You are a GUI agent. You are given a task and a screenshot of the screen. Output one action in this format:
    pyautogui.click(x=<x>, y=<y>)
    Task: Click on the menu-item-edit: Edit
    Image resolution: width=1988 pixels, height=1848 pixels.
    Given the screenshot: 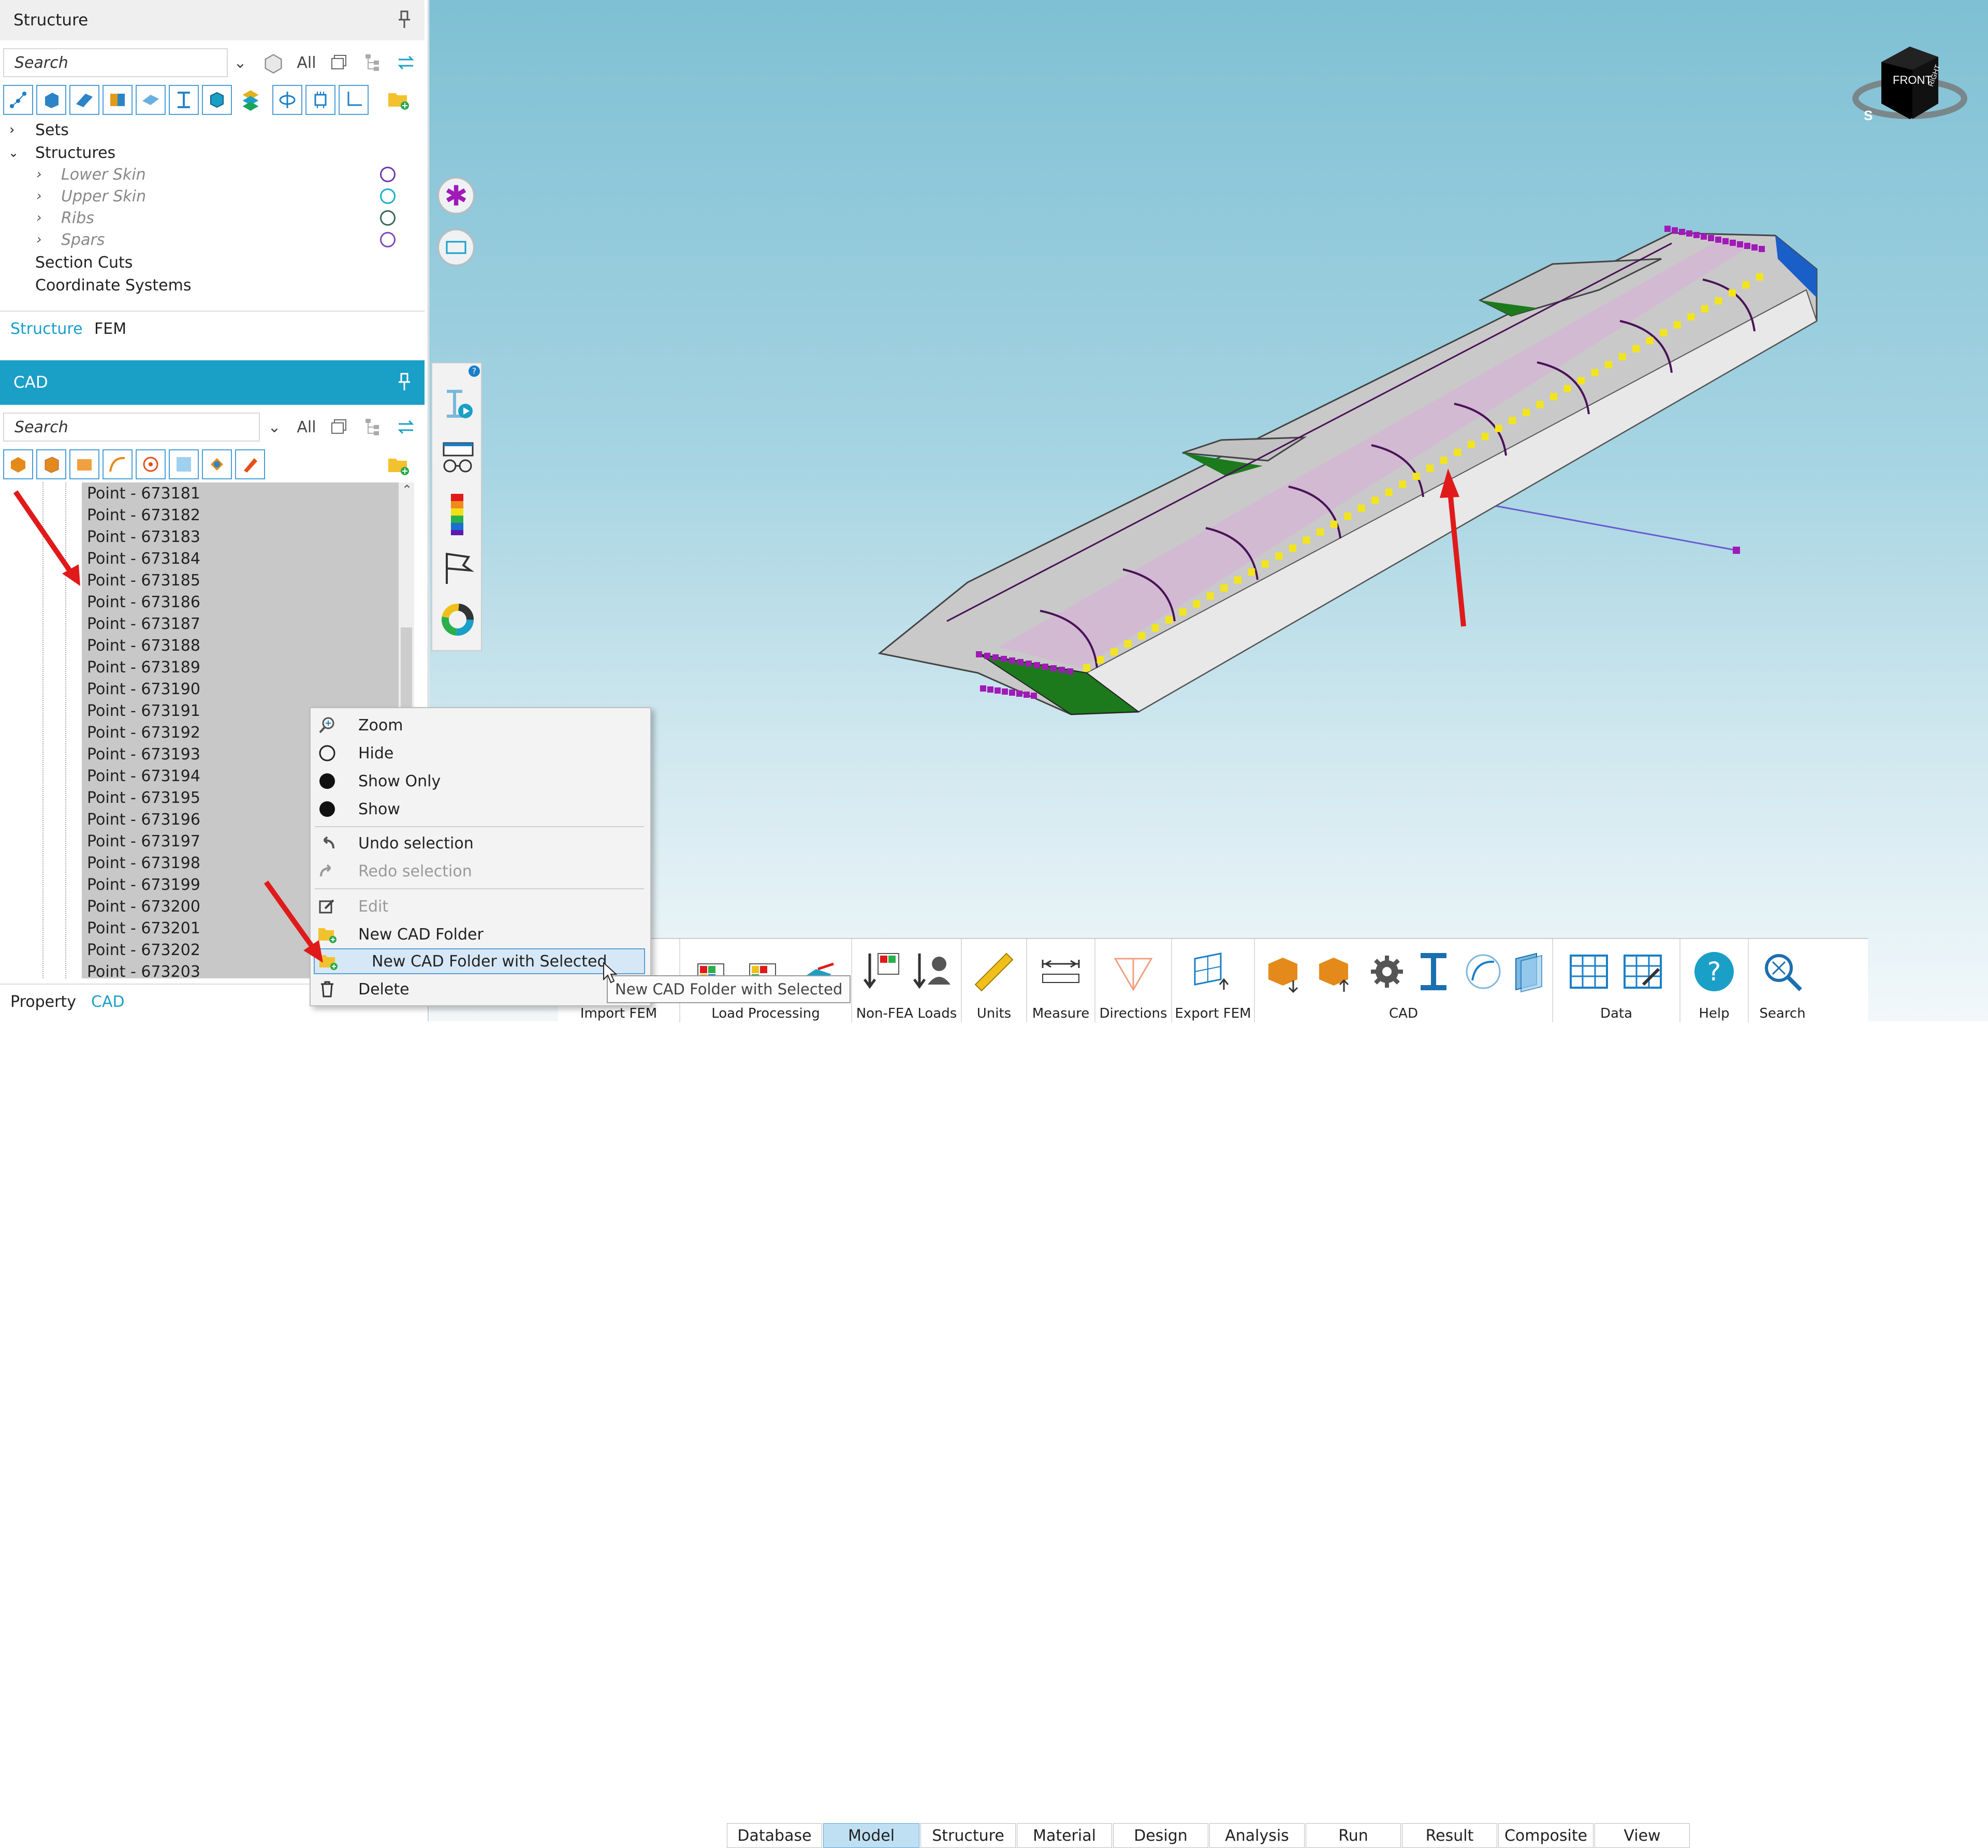 What is the action you would take?
    pyautogui.click(x=479, y=906)
    